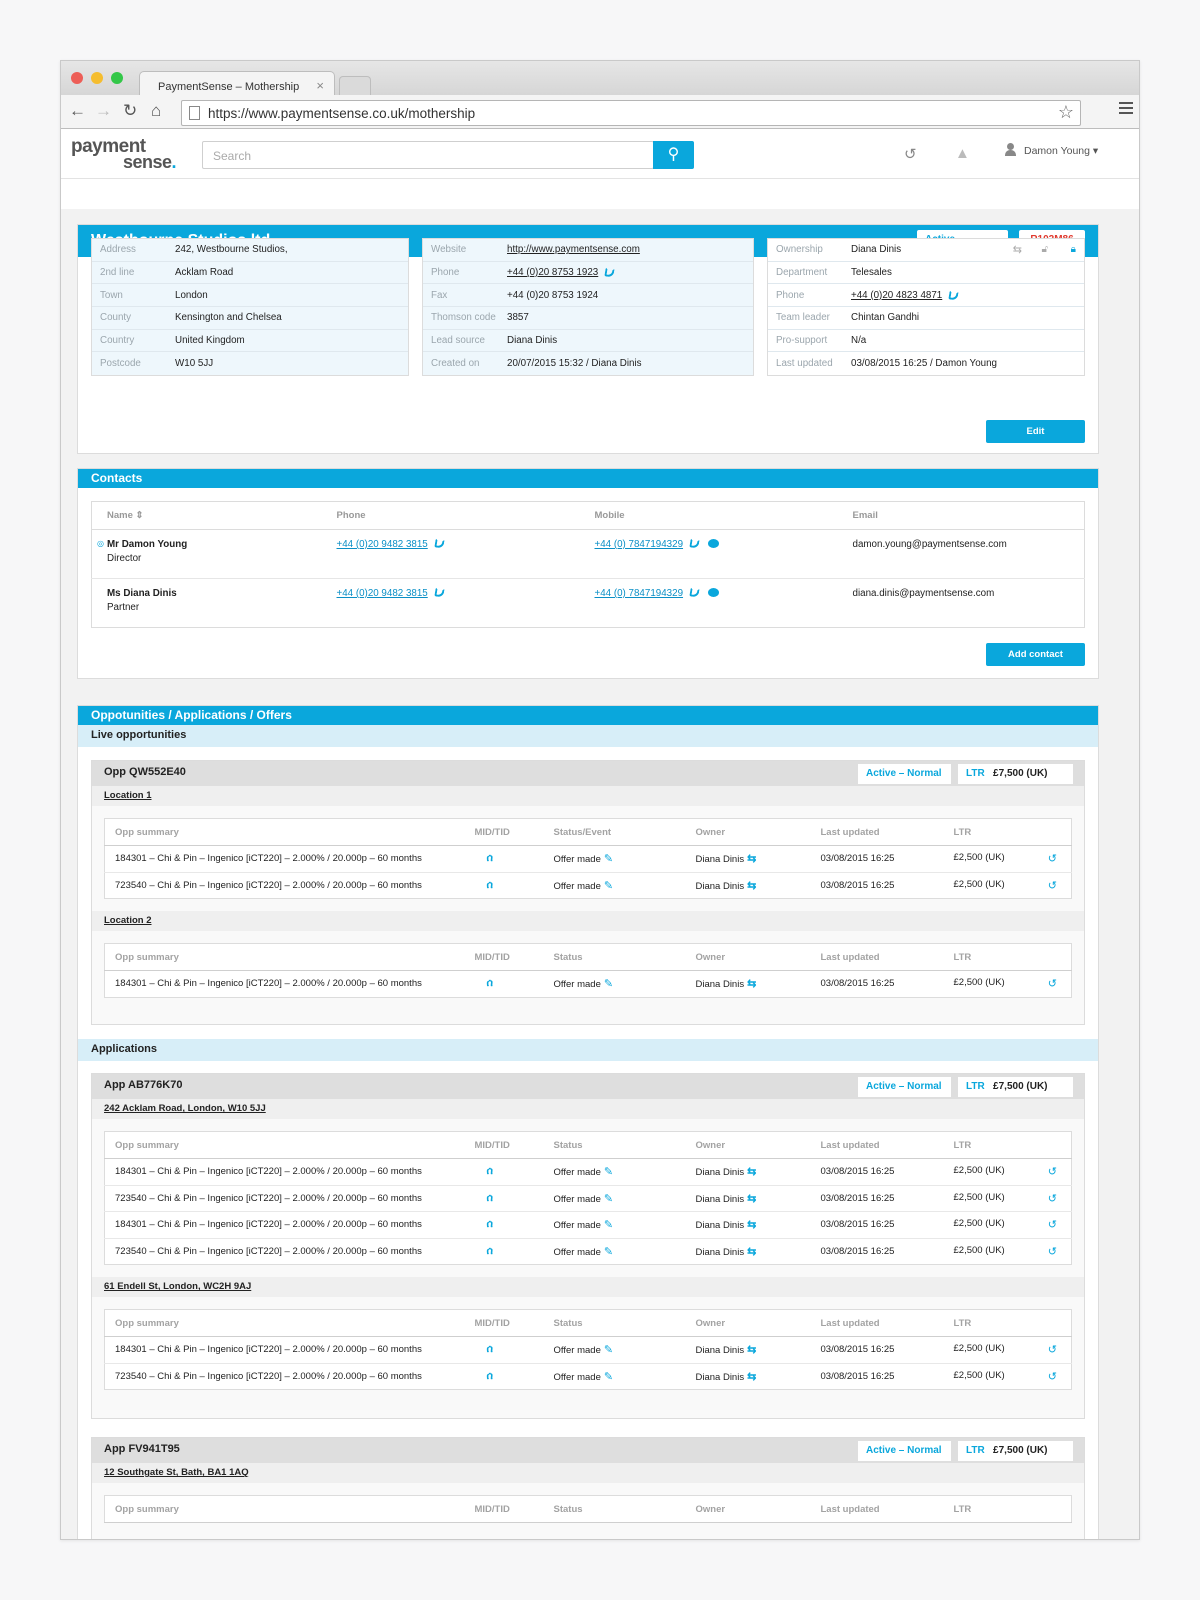  What do you see at coordinates (1035, 654) in the screenshot?
I see `add-contact-button: Add contact` at bounding box center [1035, 654].